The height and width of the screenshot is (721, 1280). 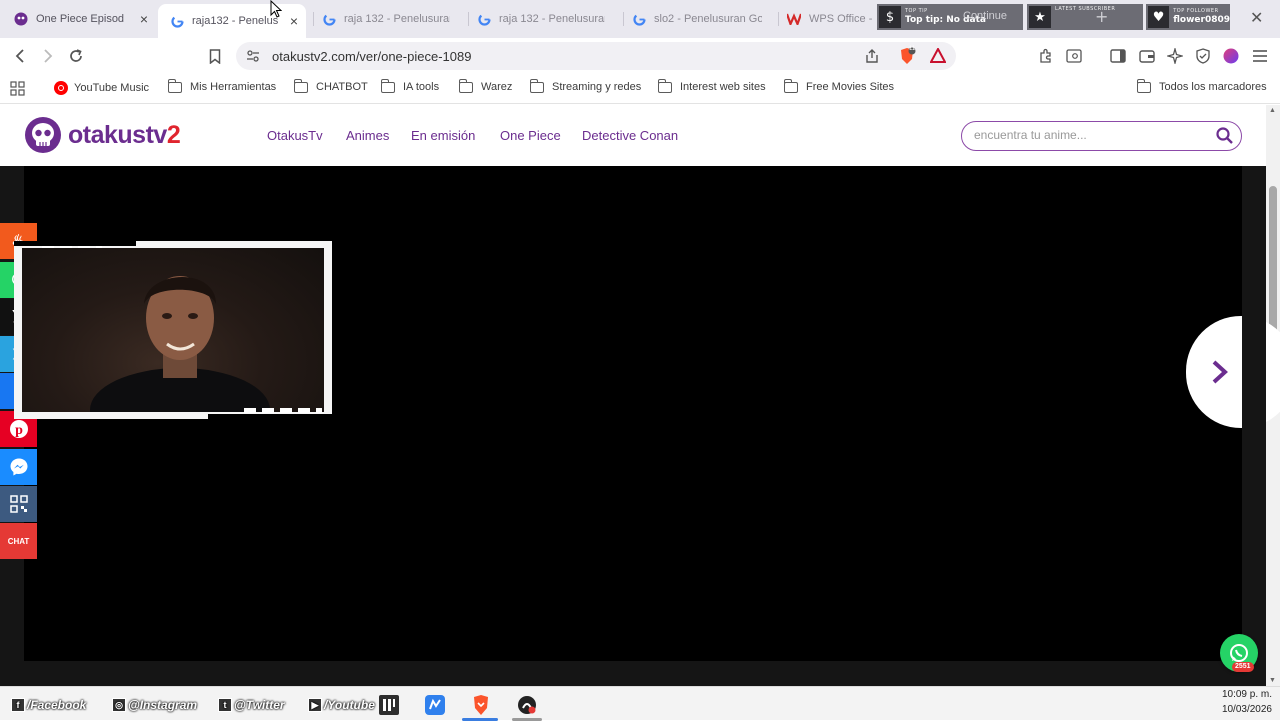 What do you see at coordinates (1254, 370) in the screenshot?
I see `page-gutter` at bounding box center [1254, 370].